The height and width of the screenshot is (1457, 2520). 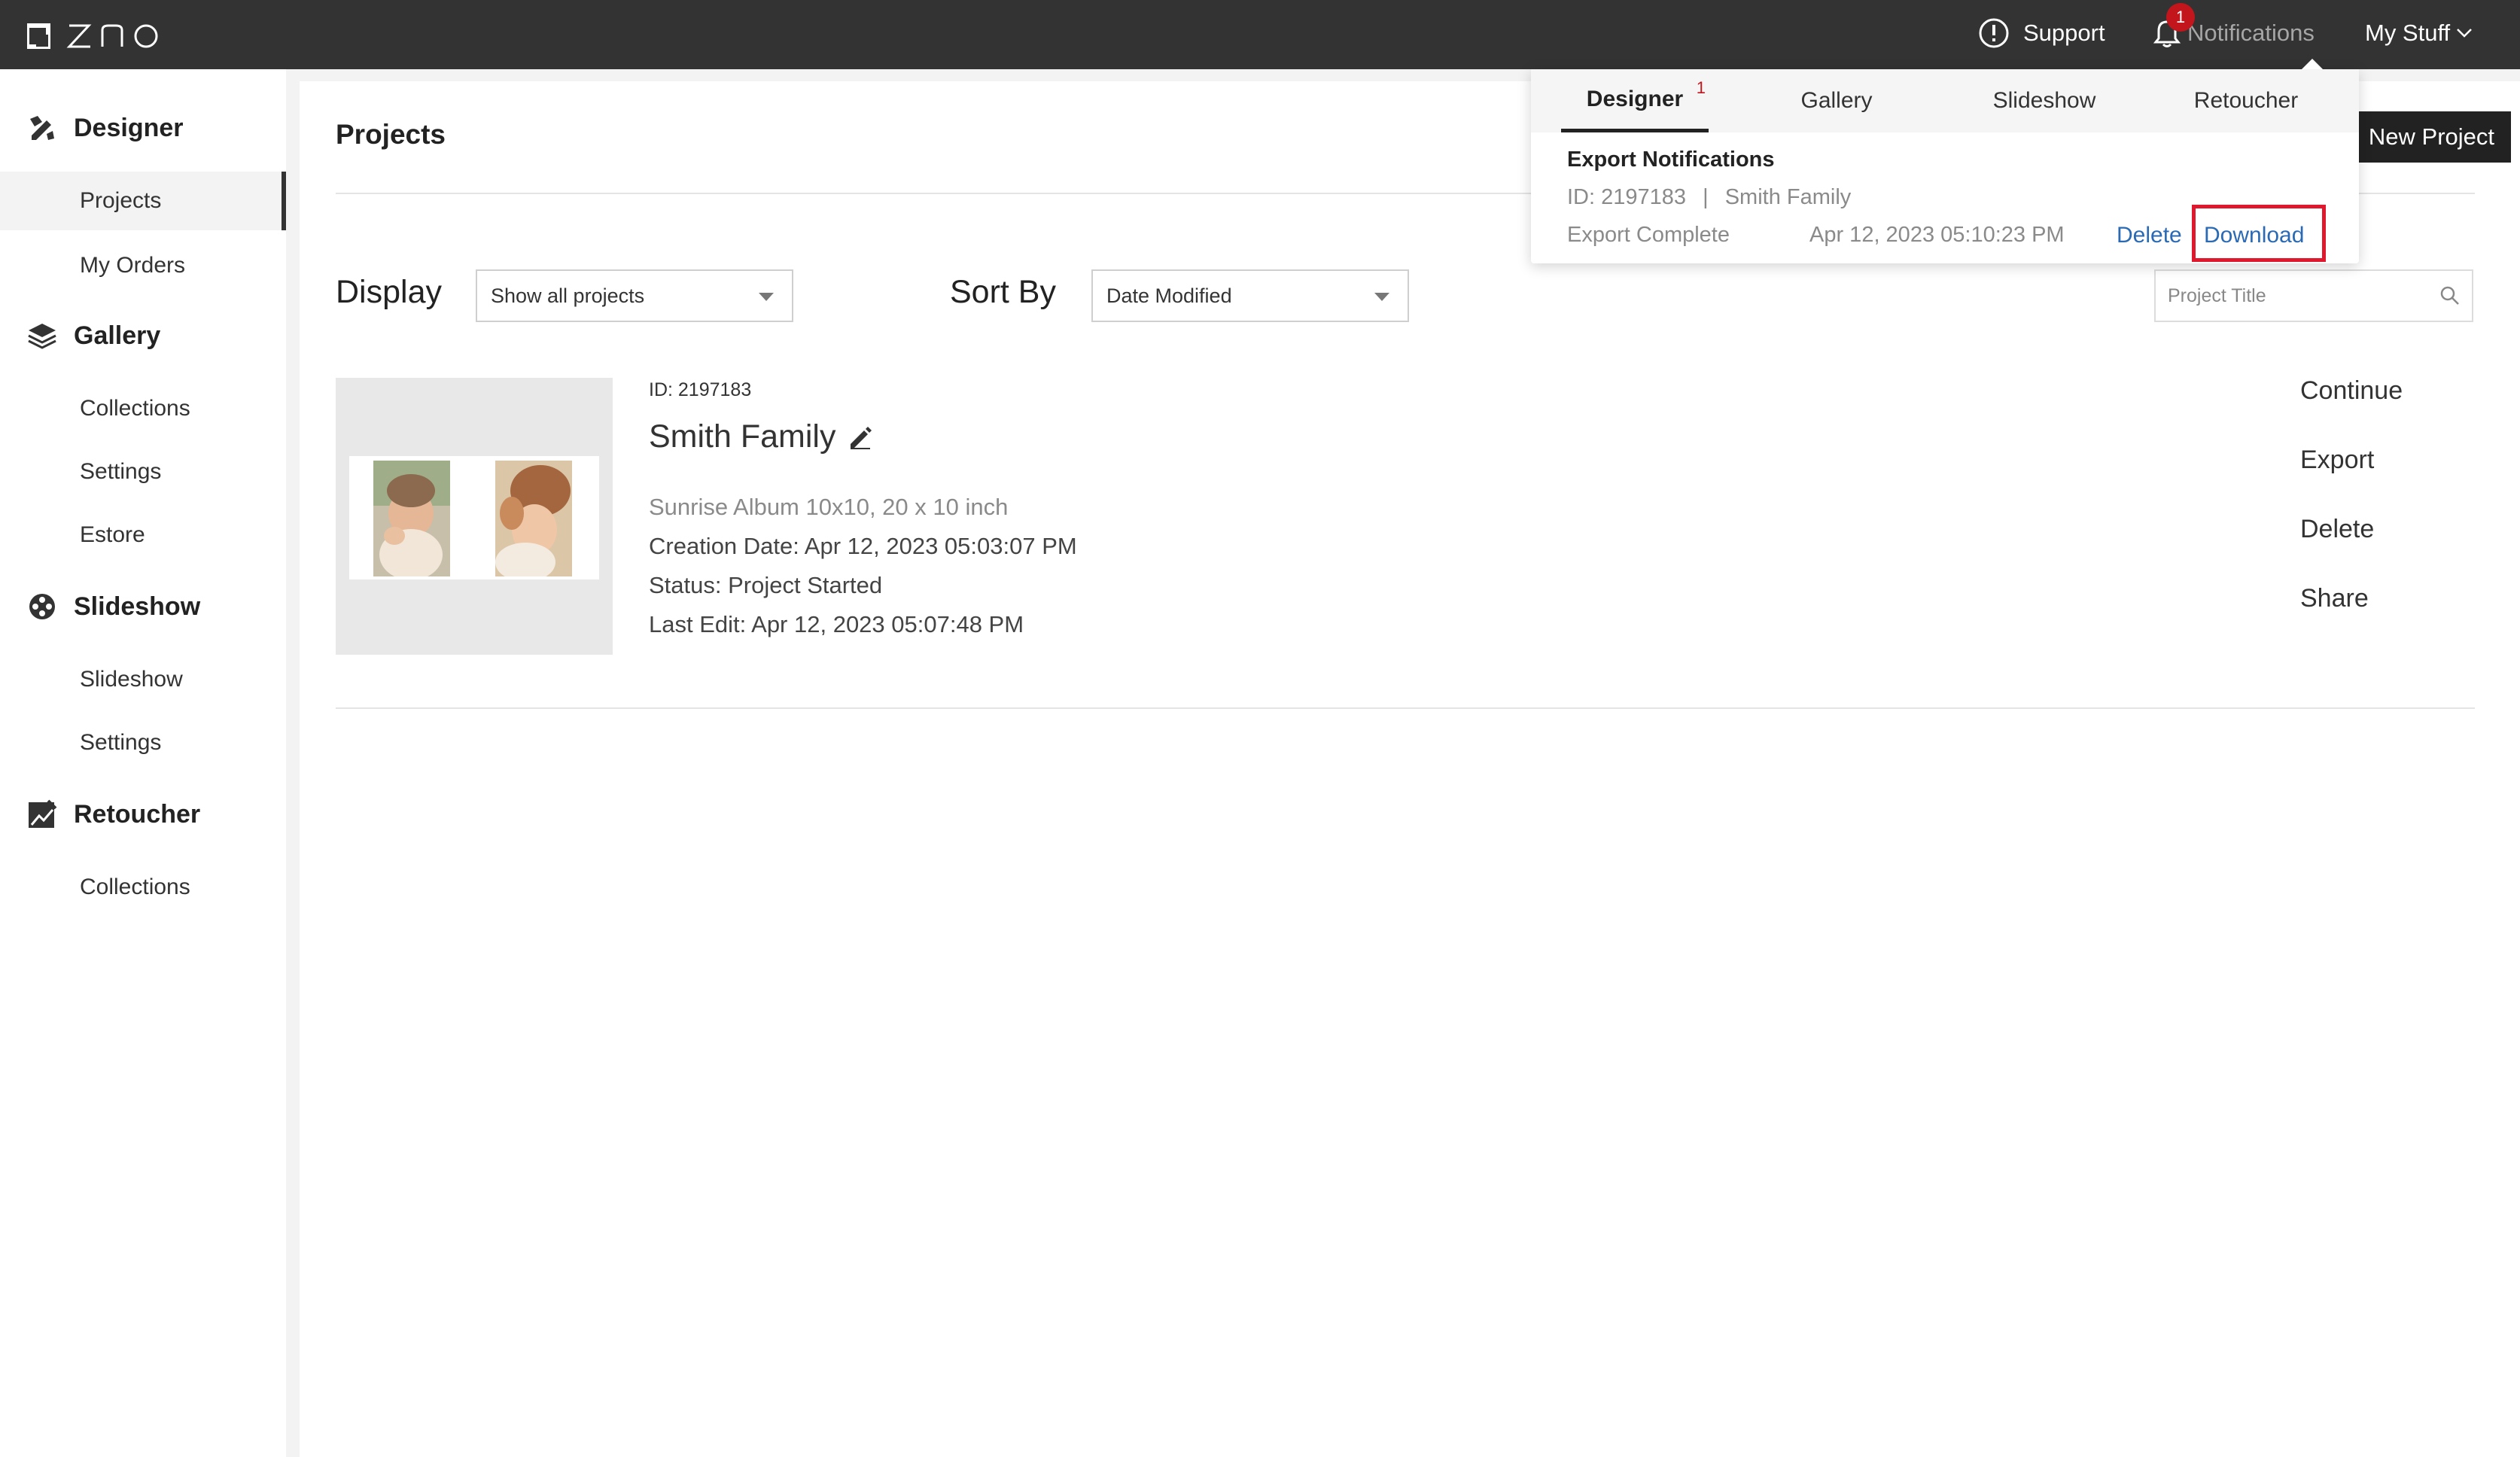 I want to click on download-highlight-box, so click(x=2259, y=234).